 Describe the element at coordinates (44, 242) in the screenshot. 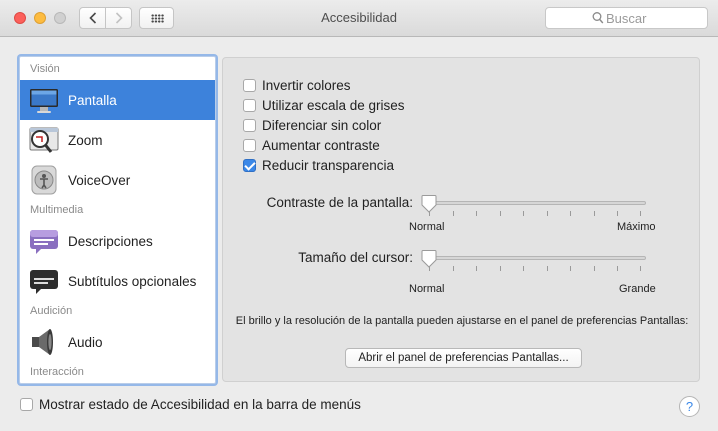

I see `speech-bubble-icon` at that location.